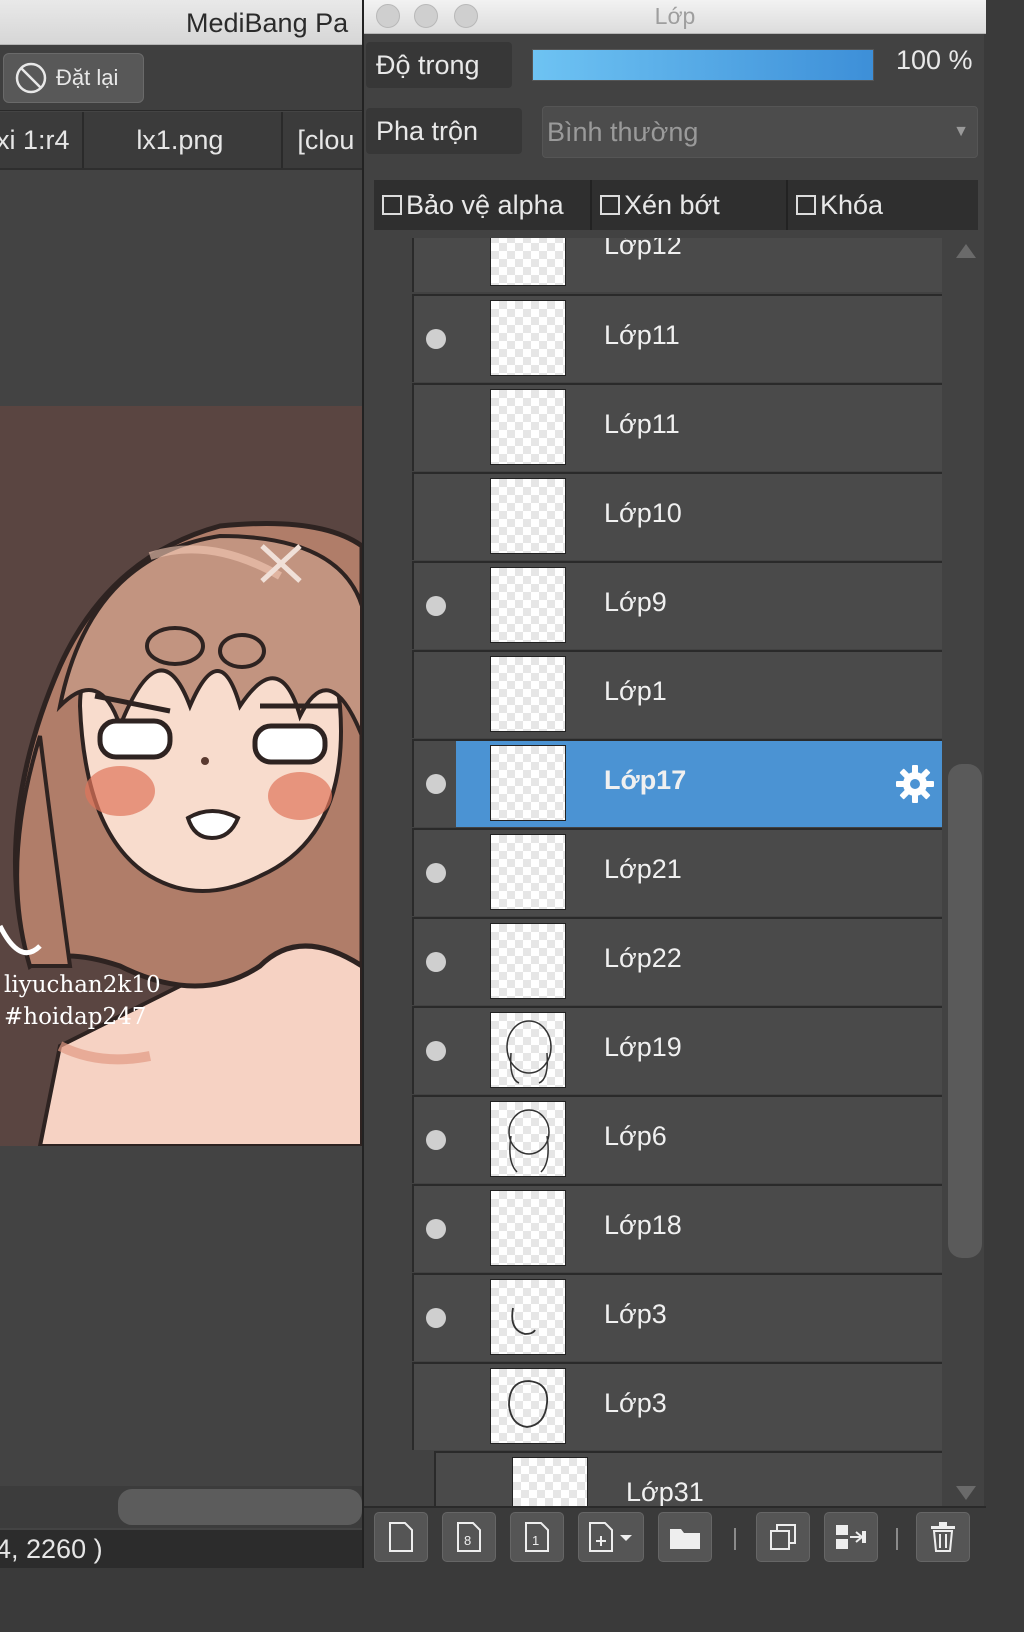 Image resolution: width=1024 pixels, height=1632 pixels. Describe the element at coordinates (635, 1314) in the screenshot. I see `layer-name: Lớp3` at that location.